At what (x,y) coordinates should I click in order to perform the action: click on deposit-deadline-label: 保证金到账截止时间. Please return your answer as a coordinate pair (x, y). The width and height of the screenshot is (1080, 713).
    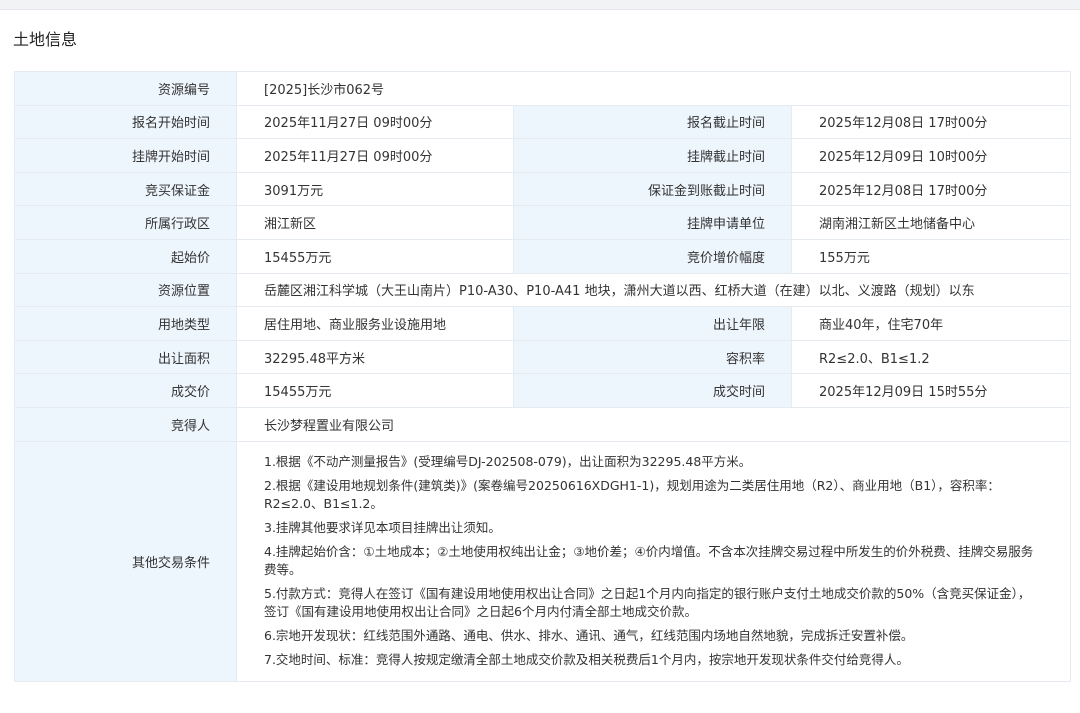
    Looking at the image, I should click on (652, 189).